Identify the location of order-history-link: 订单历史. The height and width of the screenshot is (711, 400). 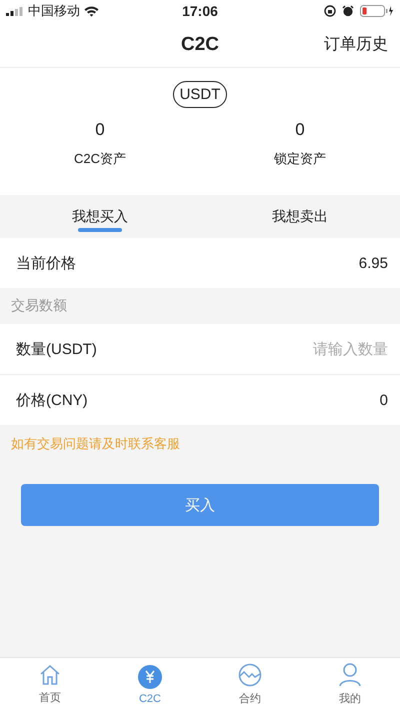
(356, 44).